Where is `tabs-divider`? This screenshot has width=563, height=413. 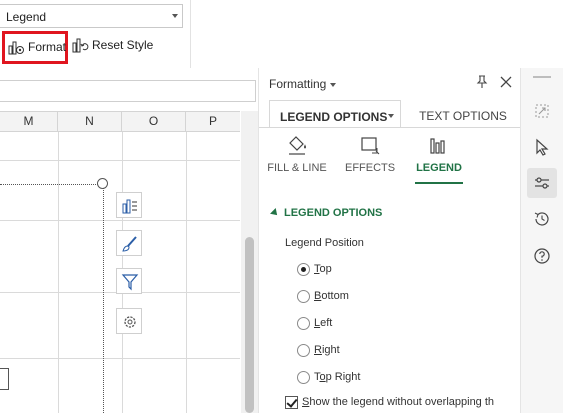
tabs-divider is located at coordinates (390, 127).